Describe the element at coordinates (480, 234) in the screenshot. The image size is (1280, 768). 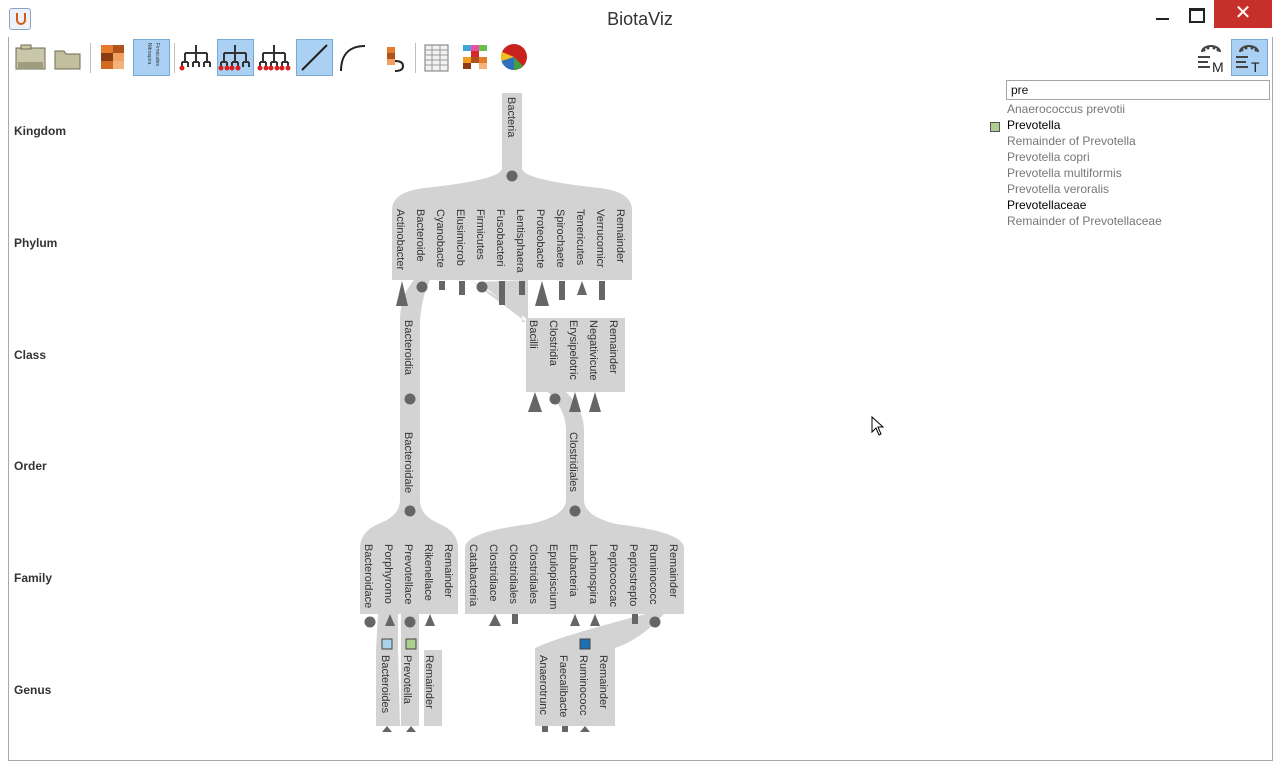
I see `phylum-label: Firmicutes` at that location.